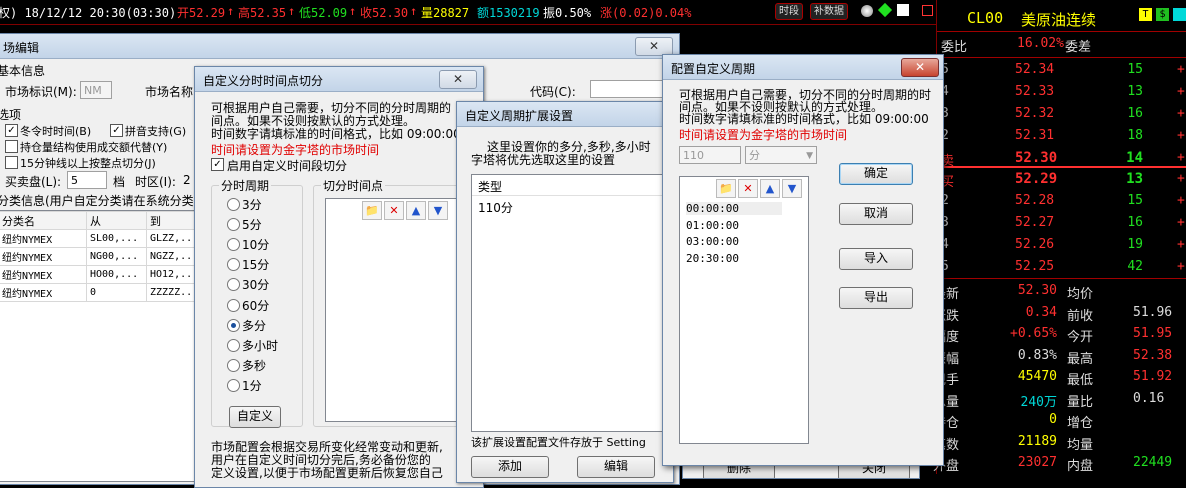 The image size is (1186, 488). What do you see at coordinates (1145, 14) in the screenshot?
I see `flag-t-icon: T` at bounding box center [1145, 14].